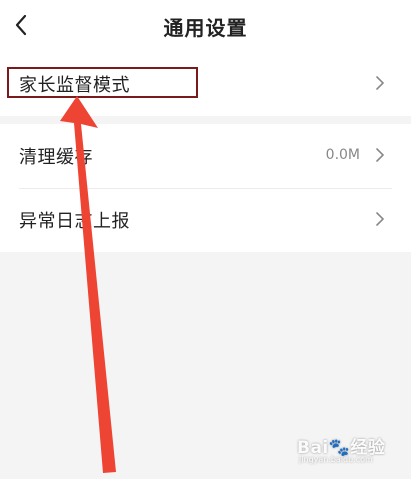 The image size is (411, 479). I want to click on parental-mode-row: 家长监督模式, so click(205, 84).